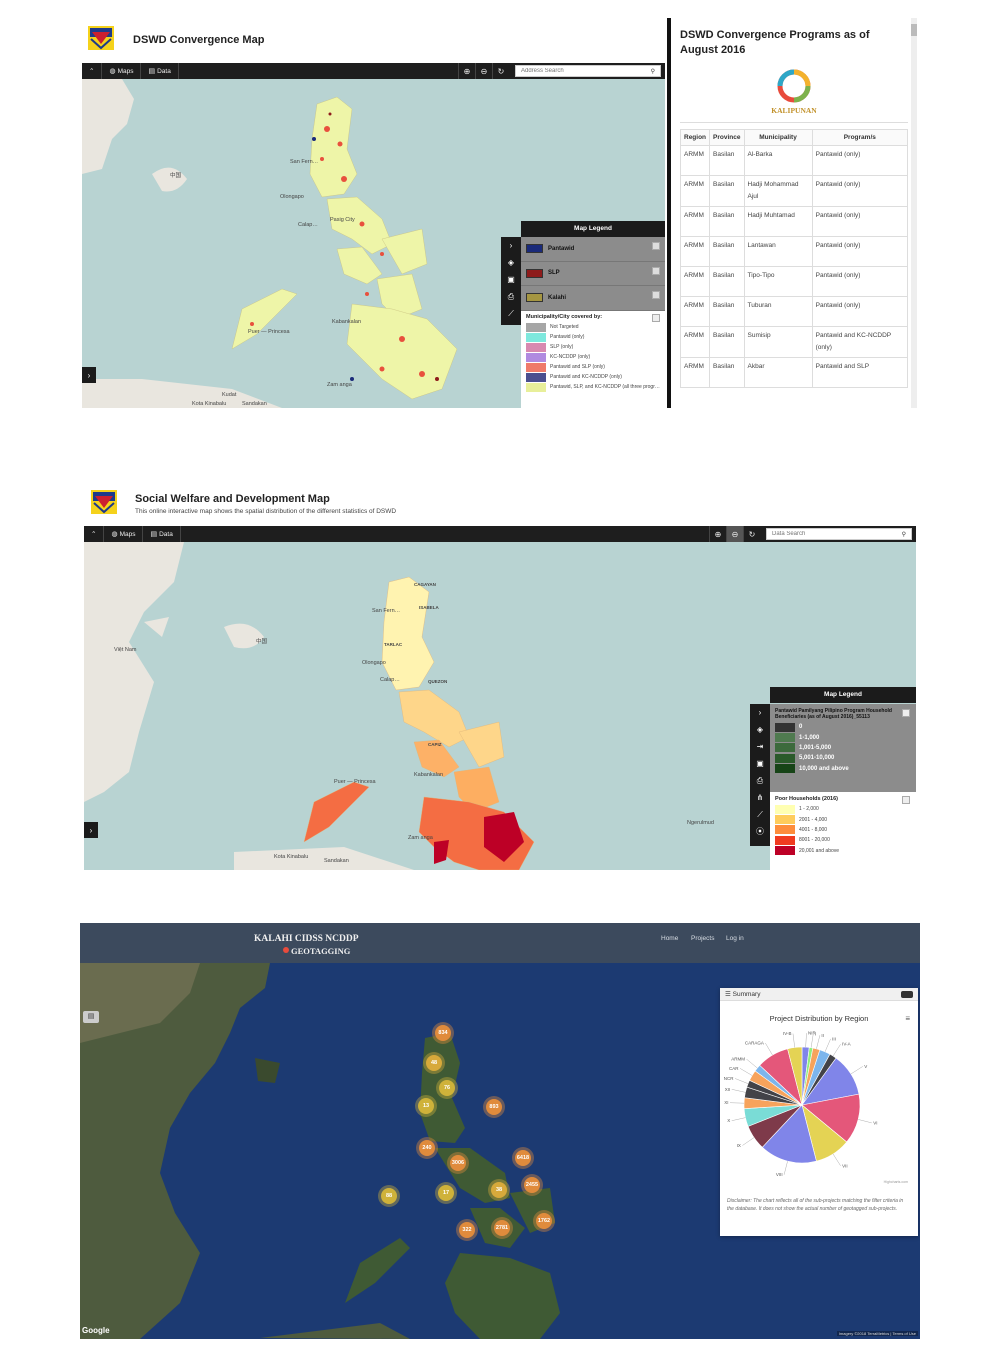  Describe the element at coordinates (523, 1158) in the screenshot. I see `project-cluster-marker: 6418` at that location.